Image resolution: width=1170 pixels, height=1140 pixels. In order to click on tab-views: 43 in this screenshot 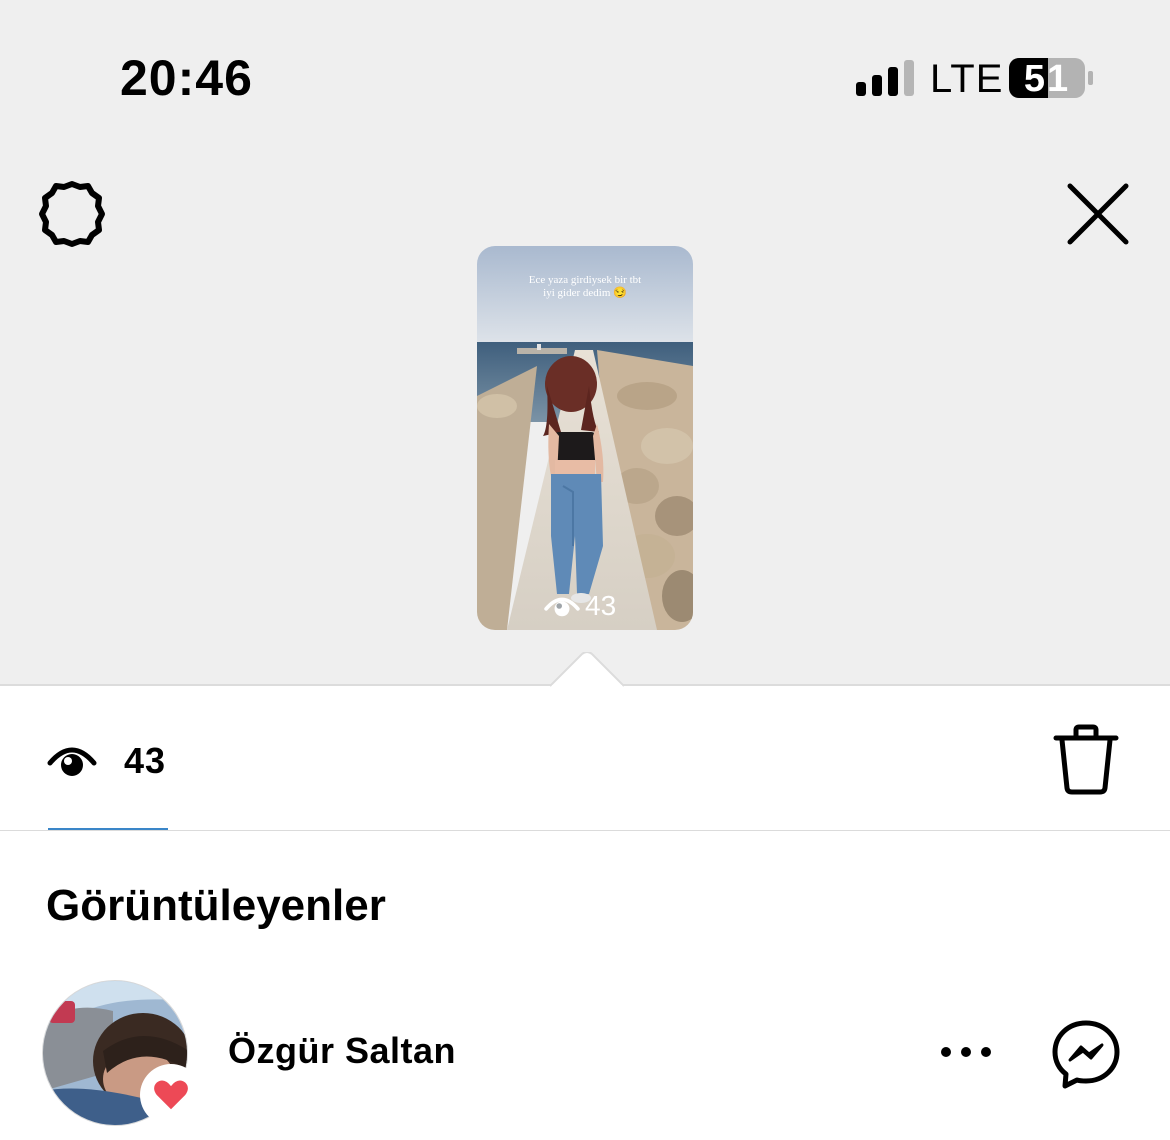, I will do `click(106, 761)`.